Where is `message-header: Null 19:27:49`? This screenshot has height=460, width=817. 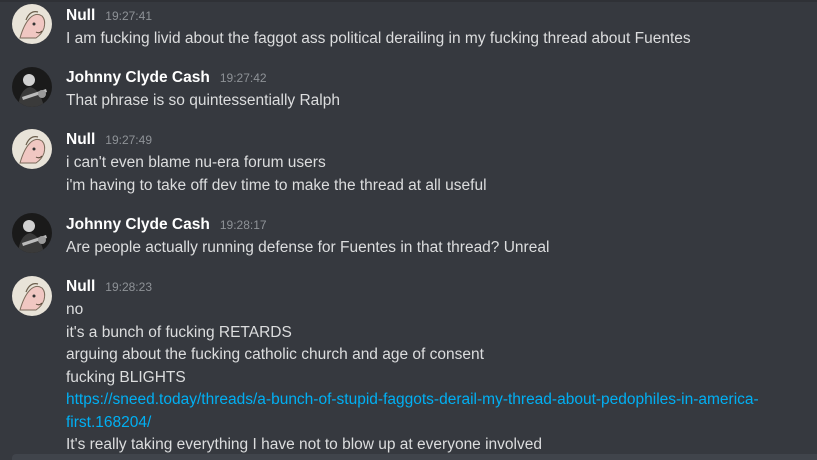 message-header: Null 19:27:49 is located at coordinates (109, 142).